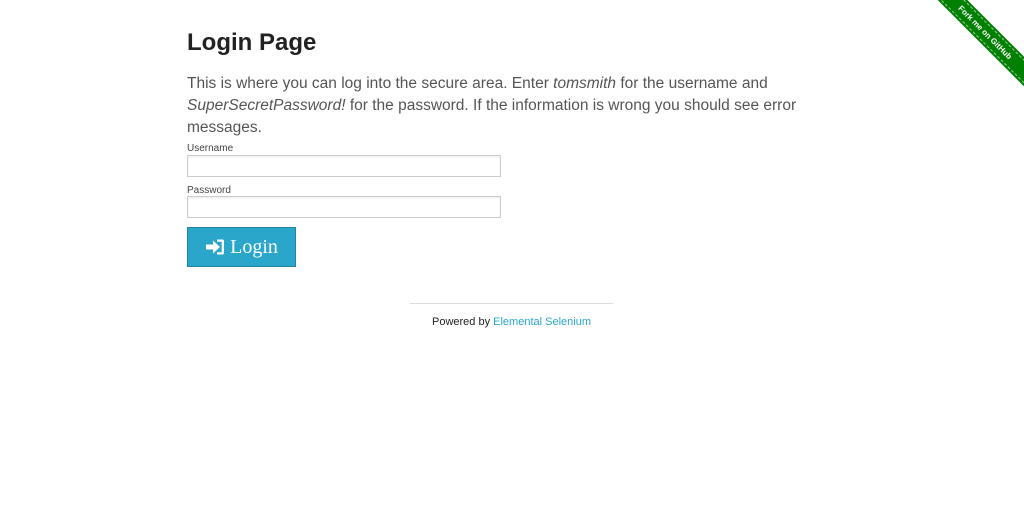 The width and height of the screenshot is (1024, 511). Describe the element at coordinates (254, 246) in the screenshot. I see `login-button-label: Login` at that location.